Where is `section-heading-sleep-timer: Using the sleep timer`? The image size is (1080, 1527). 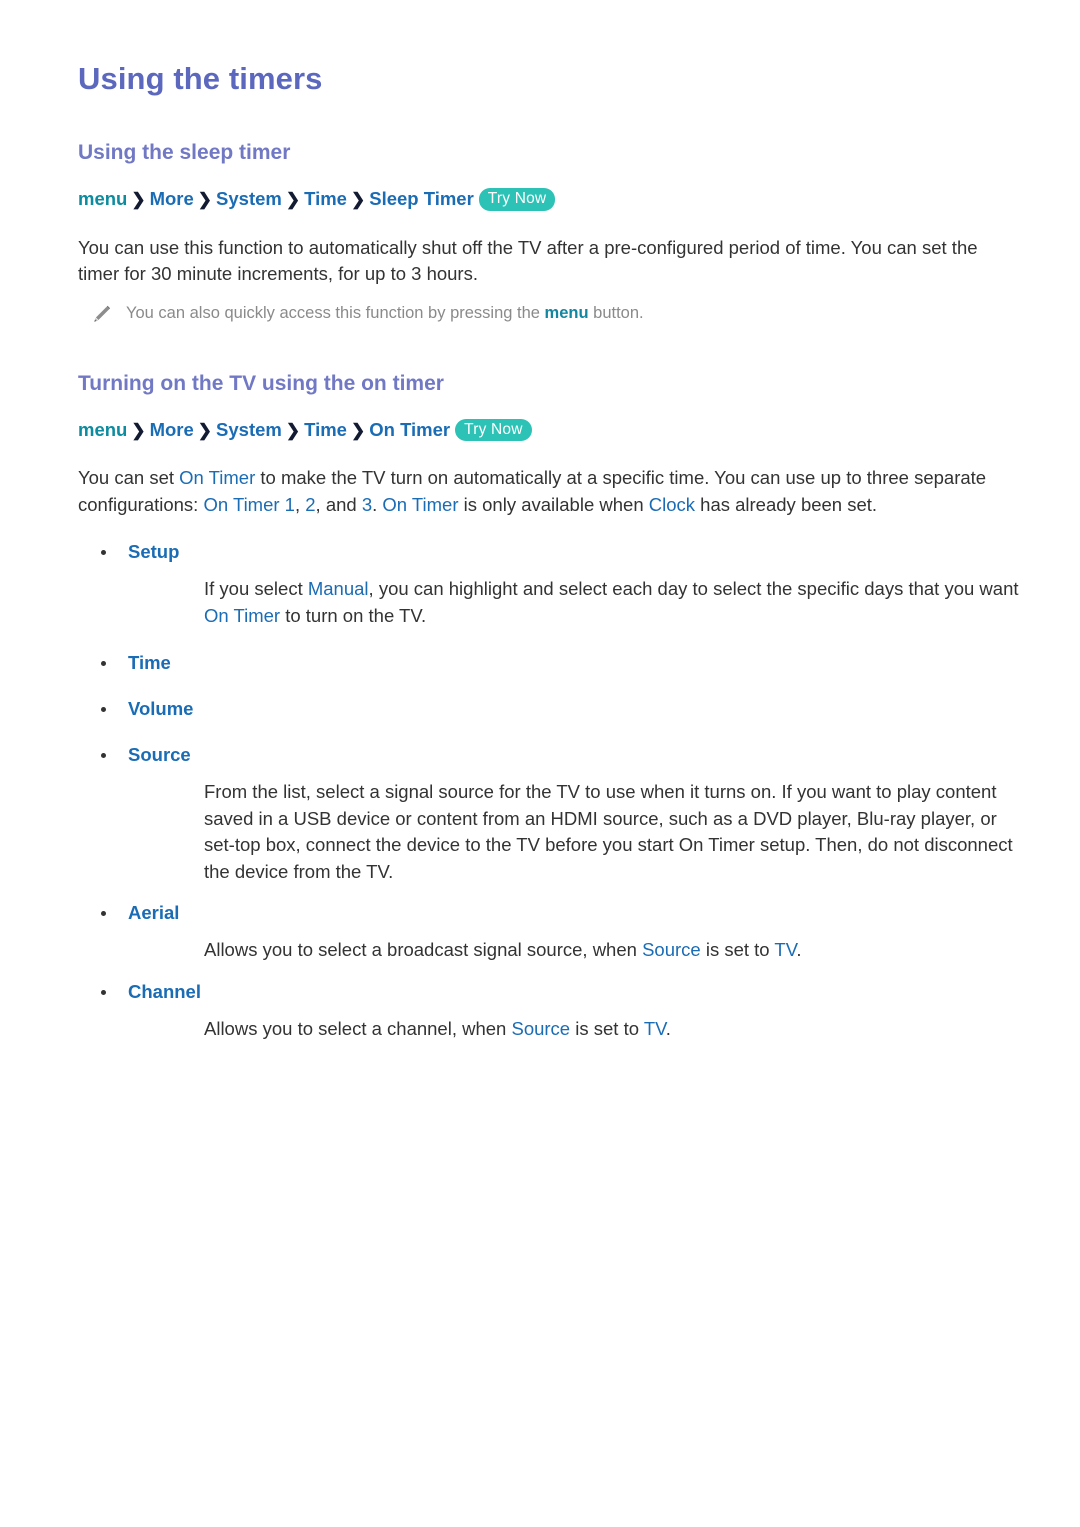
section-heading-sleep-timer: Using the sleep timer is located at coordinates (184, 153).